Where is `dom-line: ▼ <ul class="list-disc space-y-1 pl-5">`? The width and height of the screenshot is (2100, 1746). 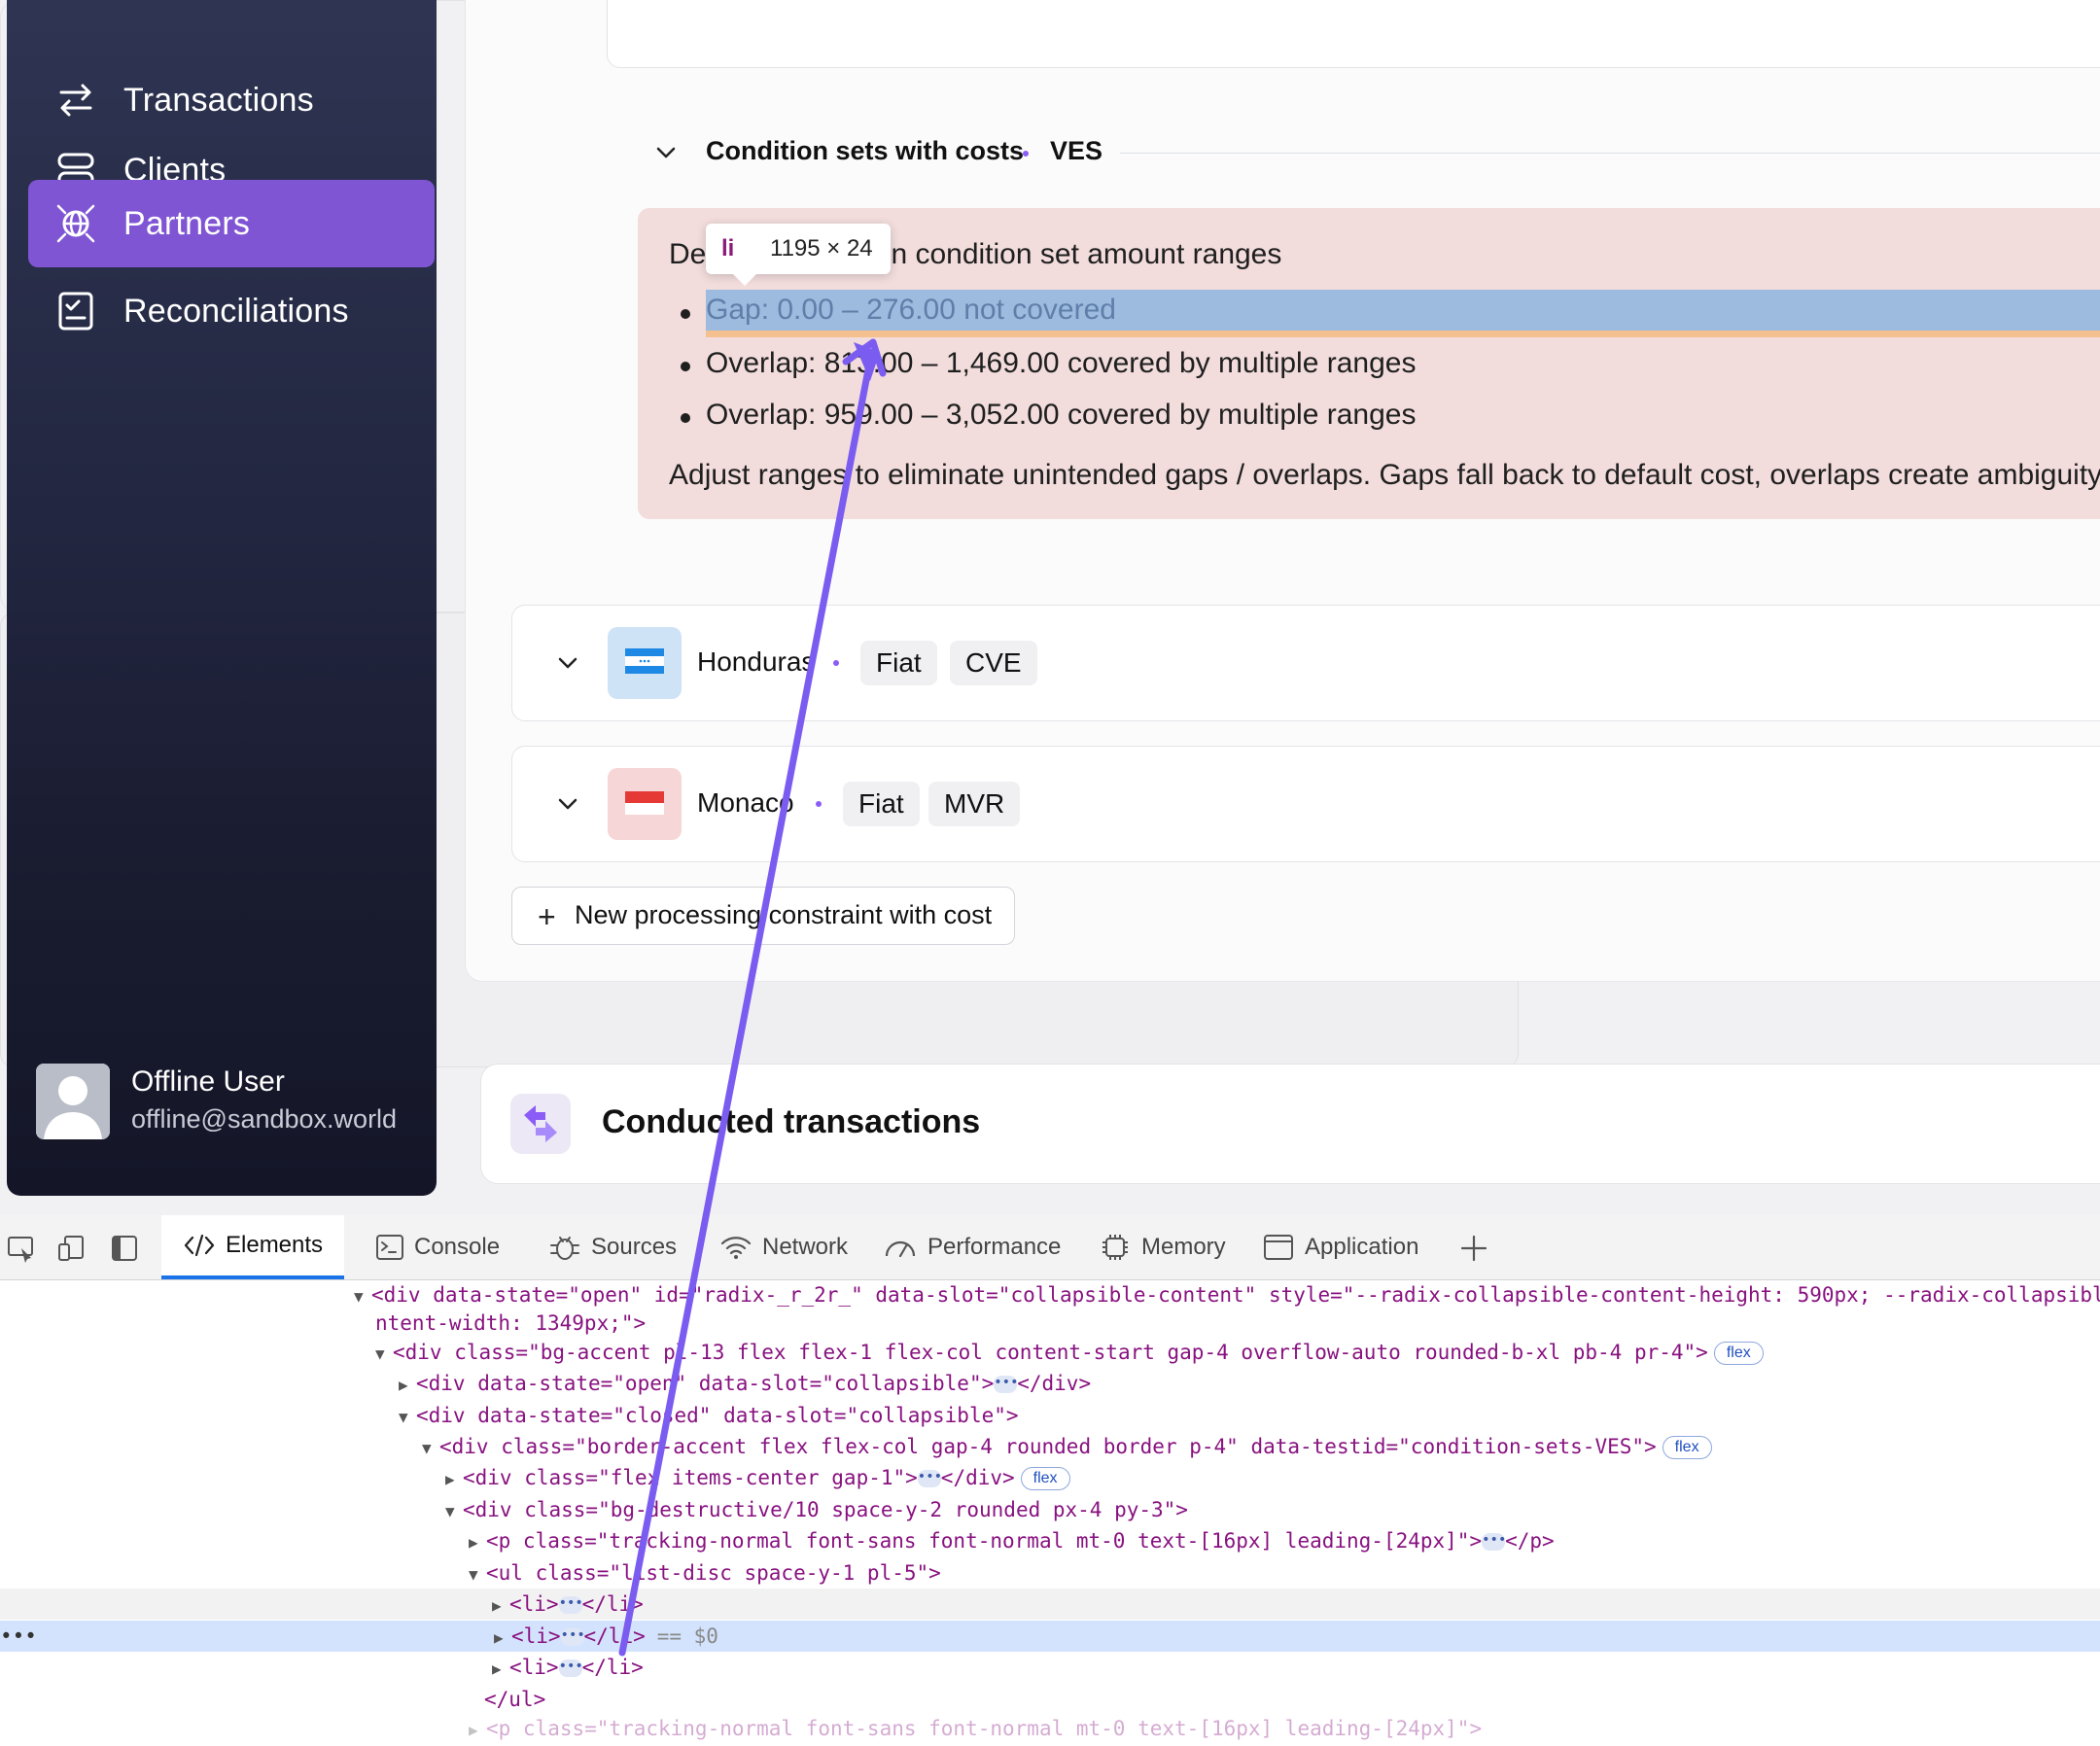 dom-line: ▼ <ul class="list-disc space-y-1 pl-5"> is located at coordinates (1050, 1573).